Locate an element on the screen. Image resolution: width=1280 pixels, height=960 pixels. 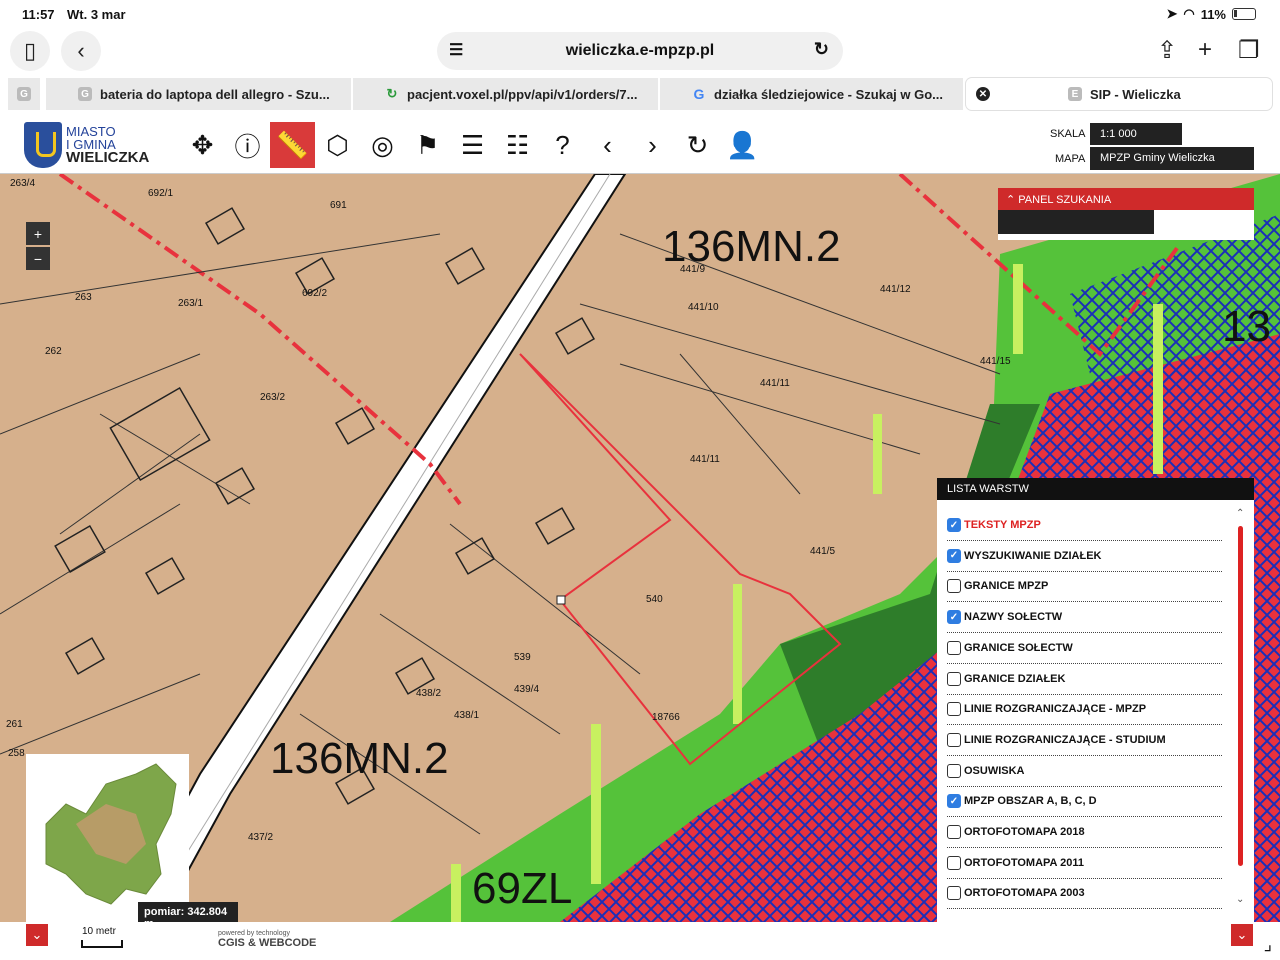
chevron-up-icon: ⌃ is located at coordinates (1011, 200).